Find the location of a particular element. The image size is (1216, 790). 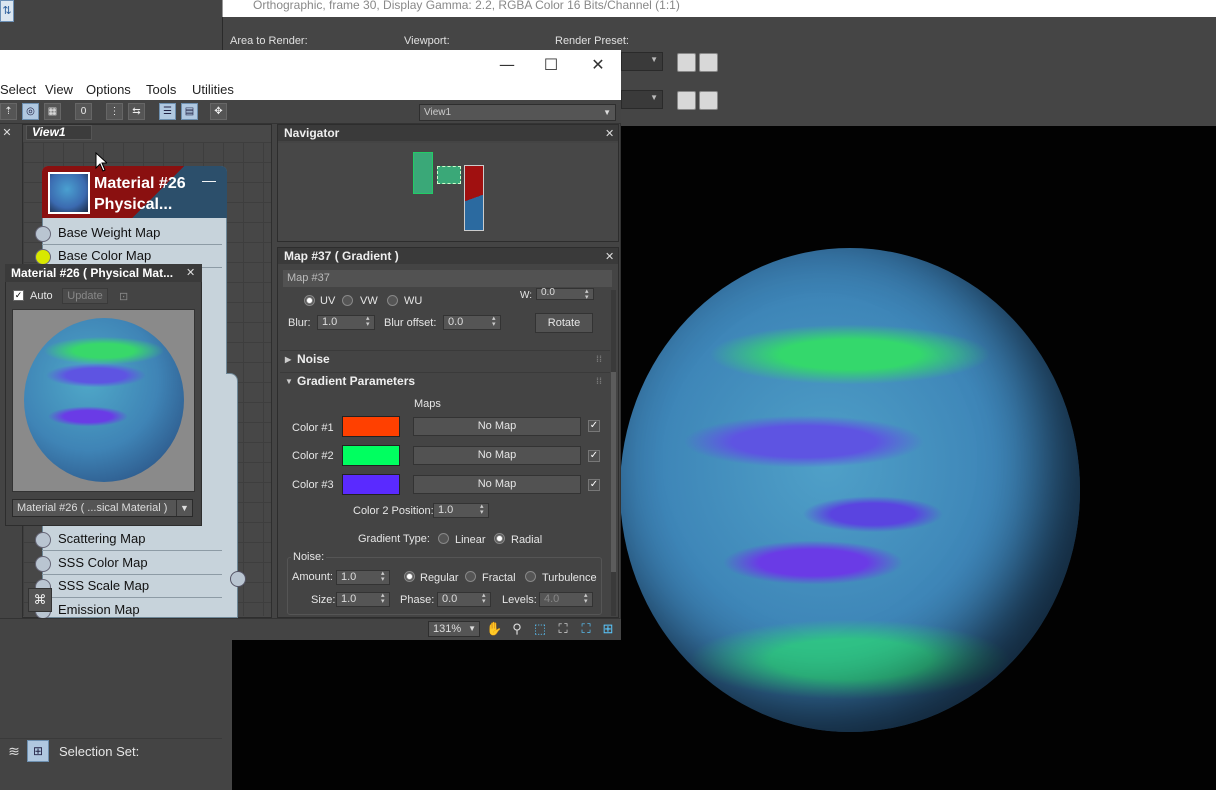

navigator-viewport-rect is located at coordinates (449, 175).